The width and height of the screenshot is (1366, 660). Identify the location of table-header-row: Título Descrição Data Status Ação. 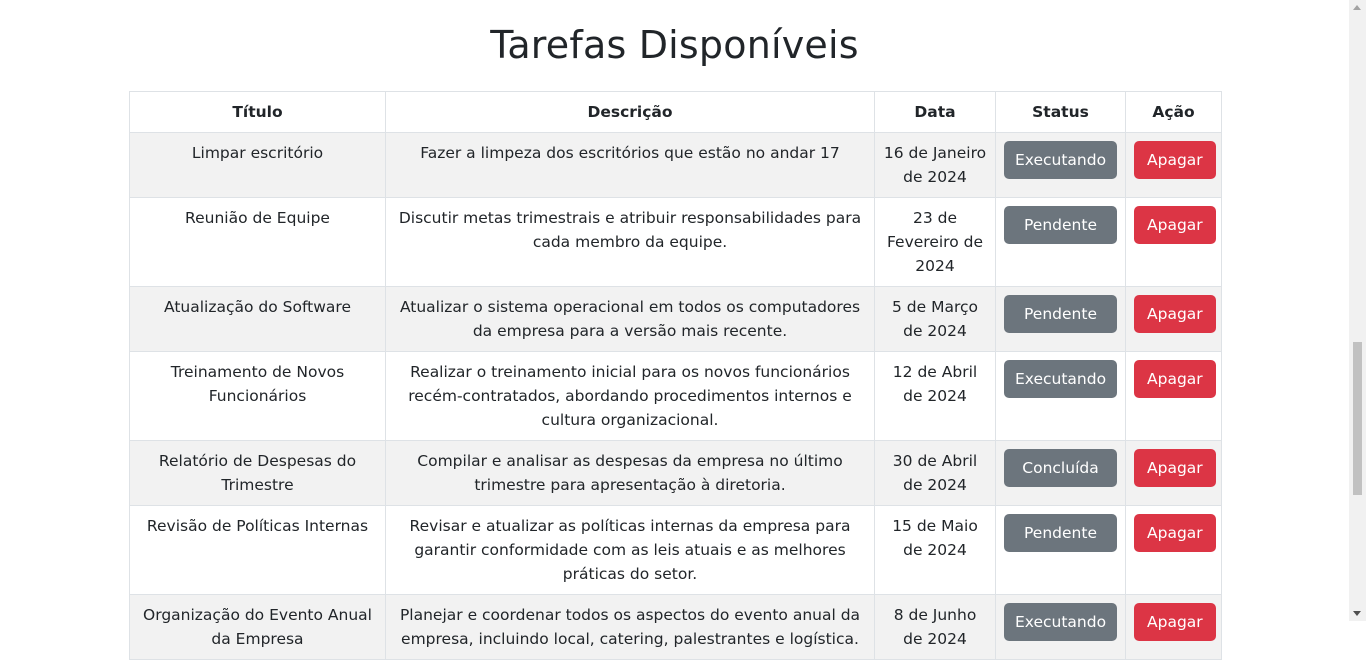
(675, 112).